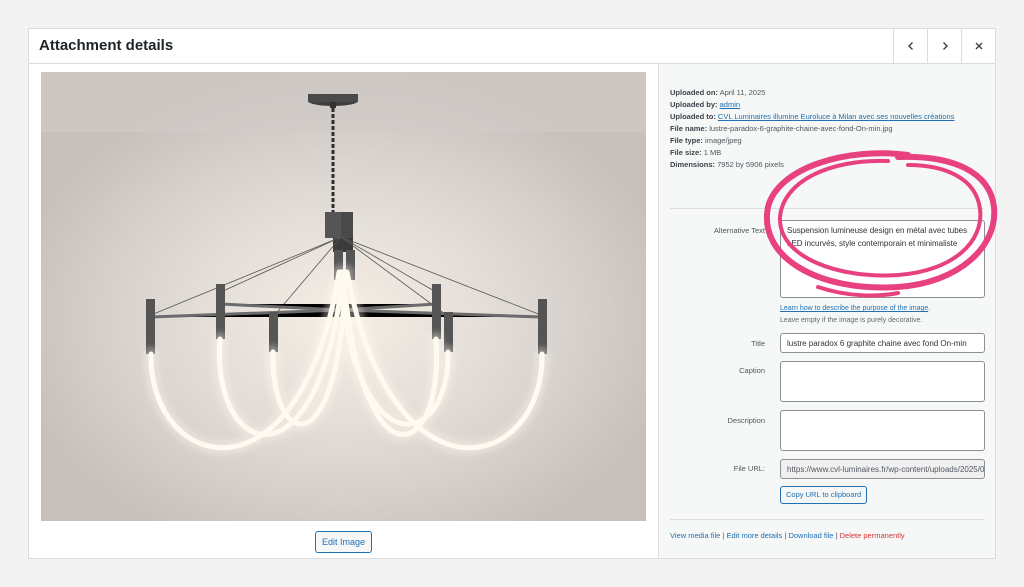 The height and width of the screenshot is (587, 1024). I want to click on copy-url-button: Copy URL to clipboard, so click(824, 495).